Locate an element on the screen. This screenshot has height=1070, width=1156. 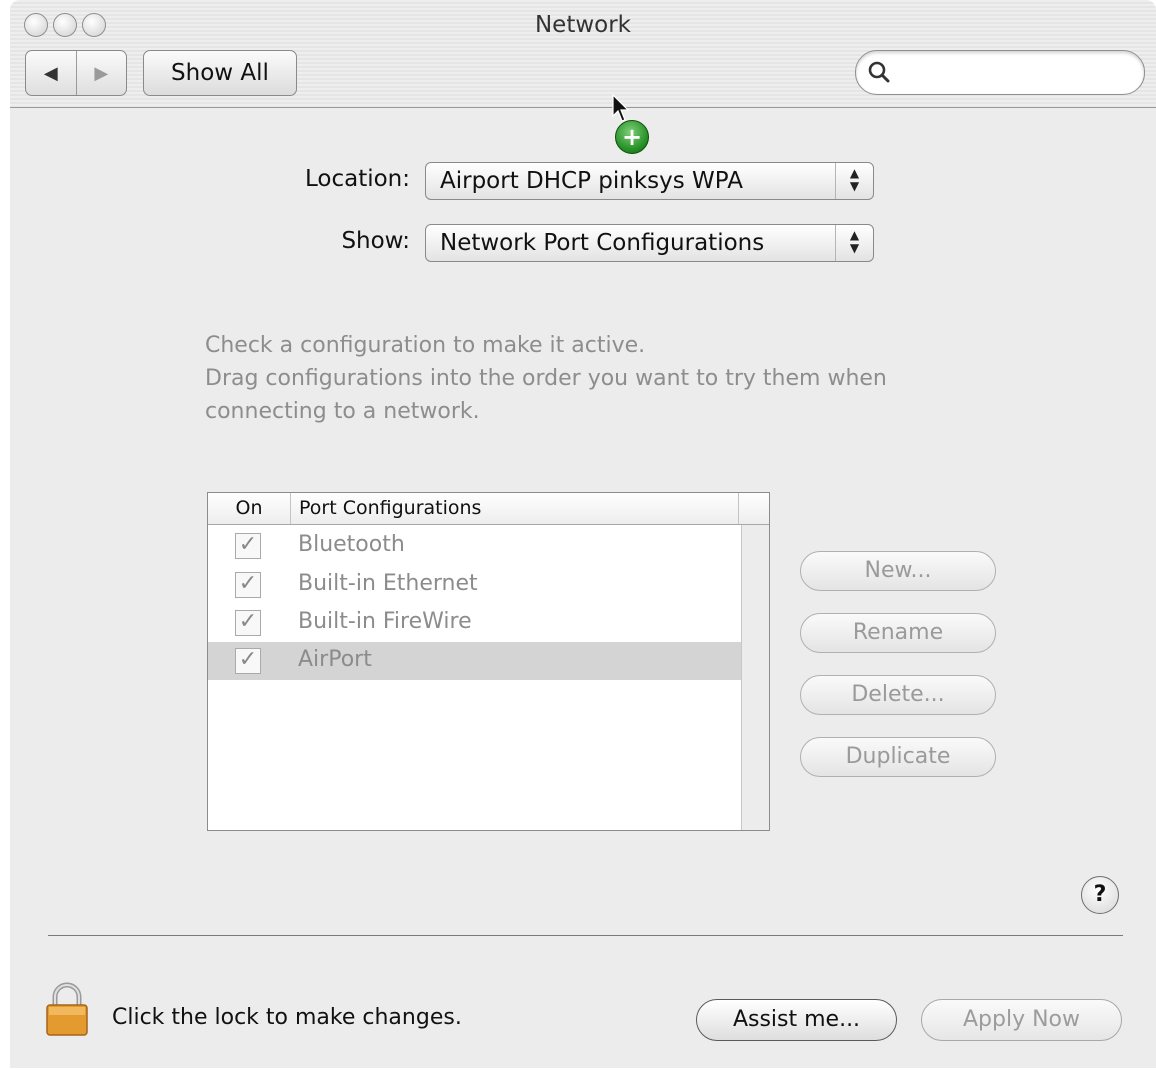
lock-message: Click the lock to make changes. is located at coordinates (287, 1017).